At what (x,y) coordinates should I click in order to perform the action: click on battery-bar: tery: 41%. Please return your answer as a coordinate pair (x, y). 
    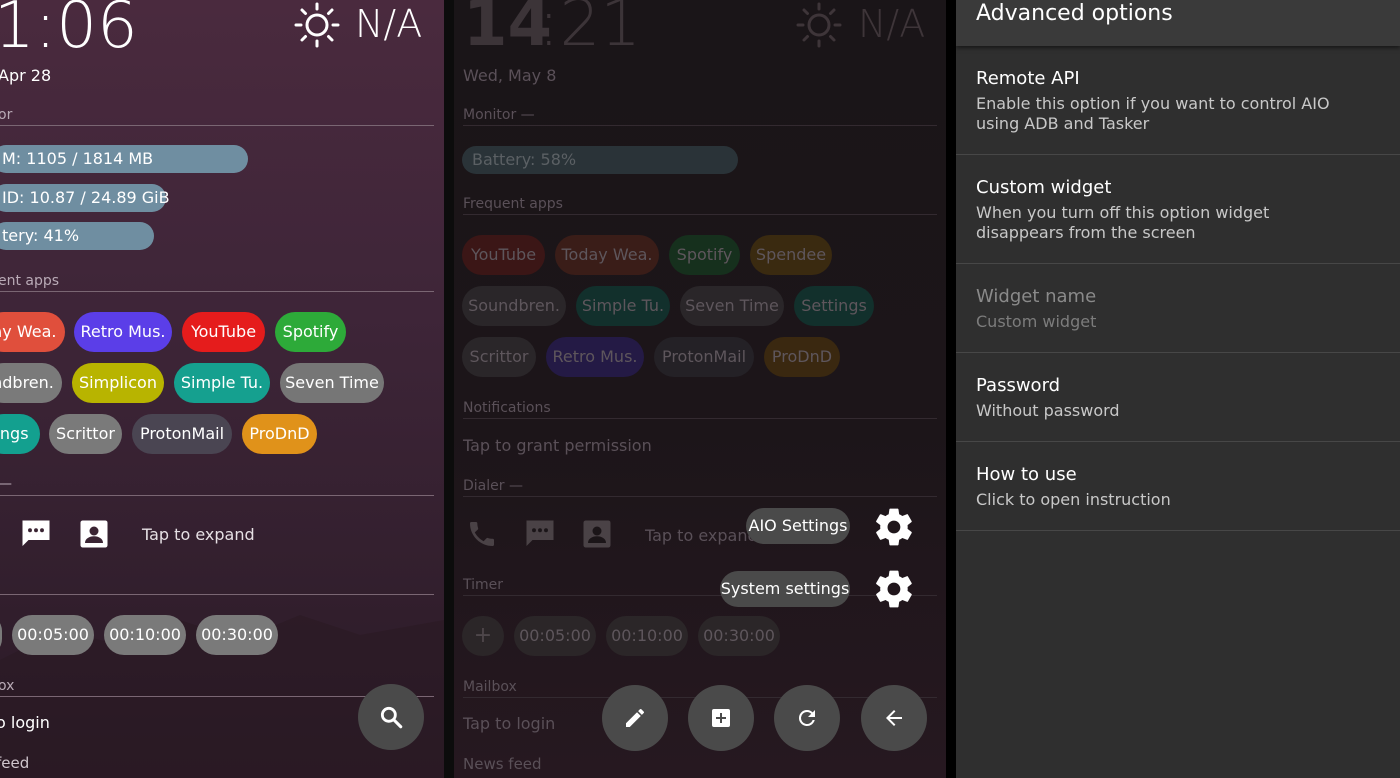
    Looking at the image, I should click on (77, 236).